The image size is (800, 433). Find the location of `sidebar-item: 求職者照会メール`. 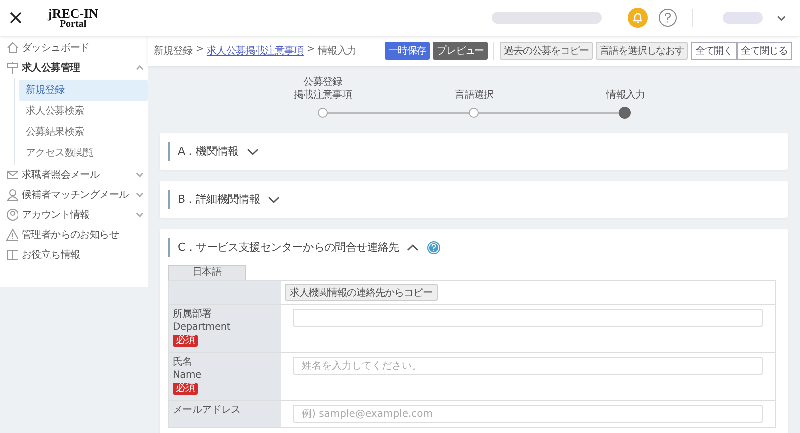

sidebar-item: 求職者照会メール is located at coordinates (74, 175).